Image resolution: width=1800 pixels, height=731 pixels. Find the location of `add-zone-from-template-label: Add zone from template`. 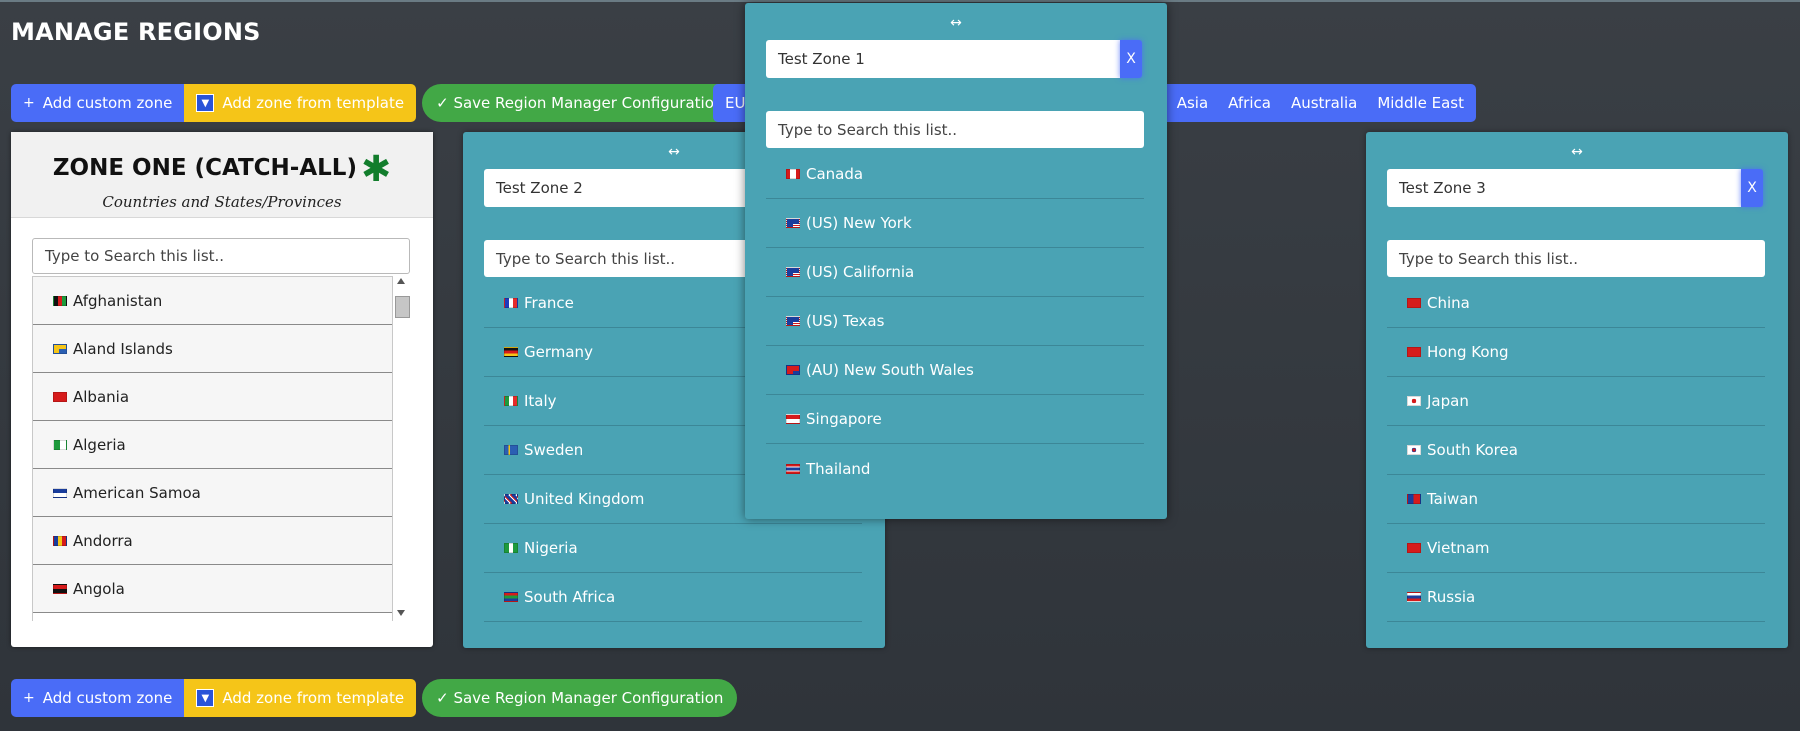

add-zone-from-template-label: Add zone from template is located at coordinates (313, 698).